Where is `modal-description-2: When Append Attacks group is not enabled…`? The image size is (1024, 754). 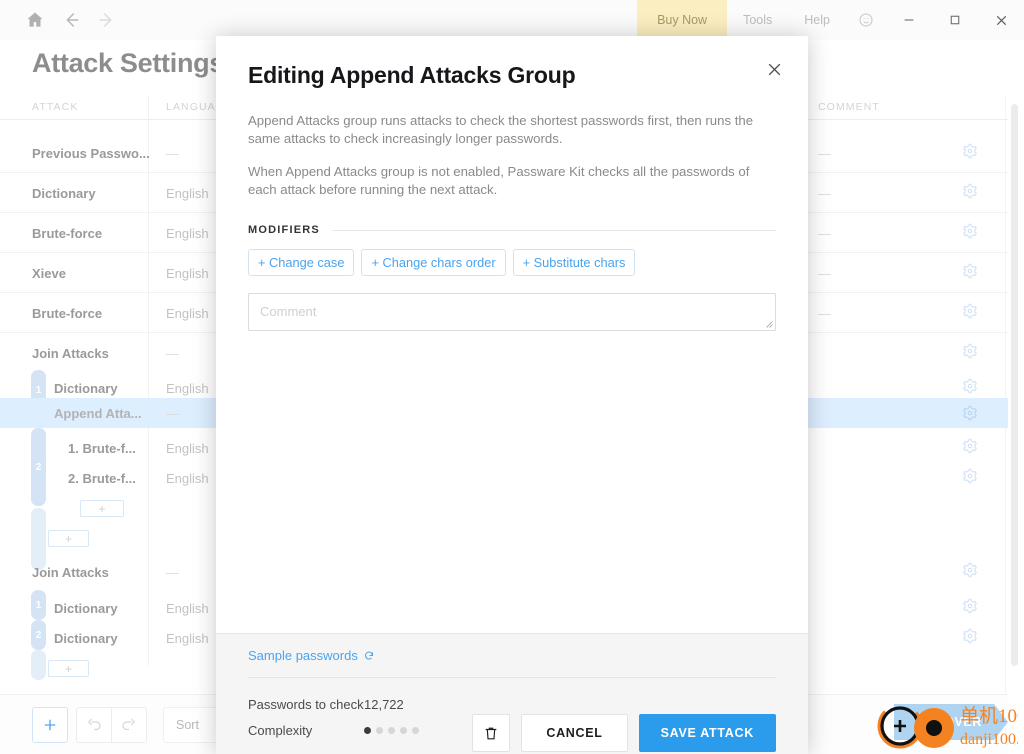 modal-description-2: When Append Attacks group is not enabled… is located at coordinates (499, 181).